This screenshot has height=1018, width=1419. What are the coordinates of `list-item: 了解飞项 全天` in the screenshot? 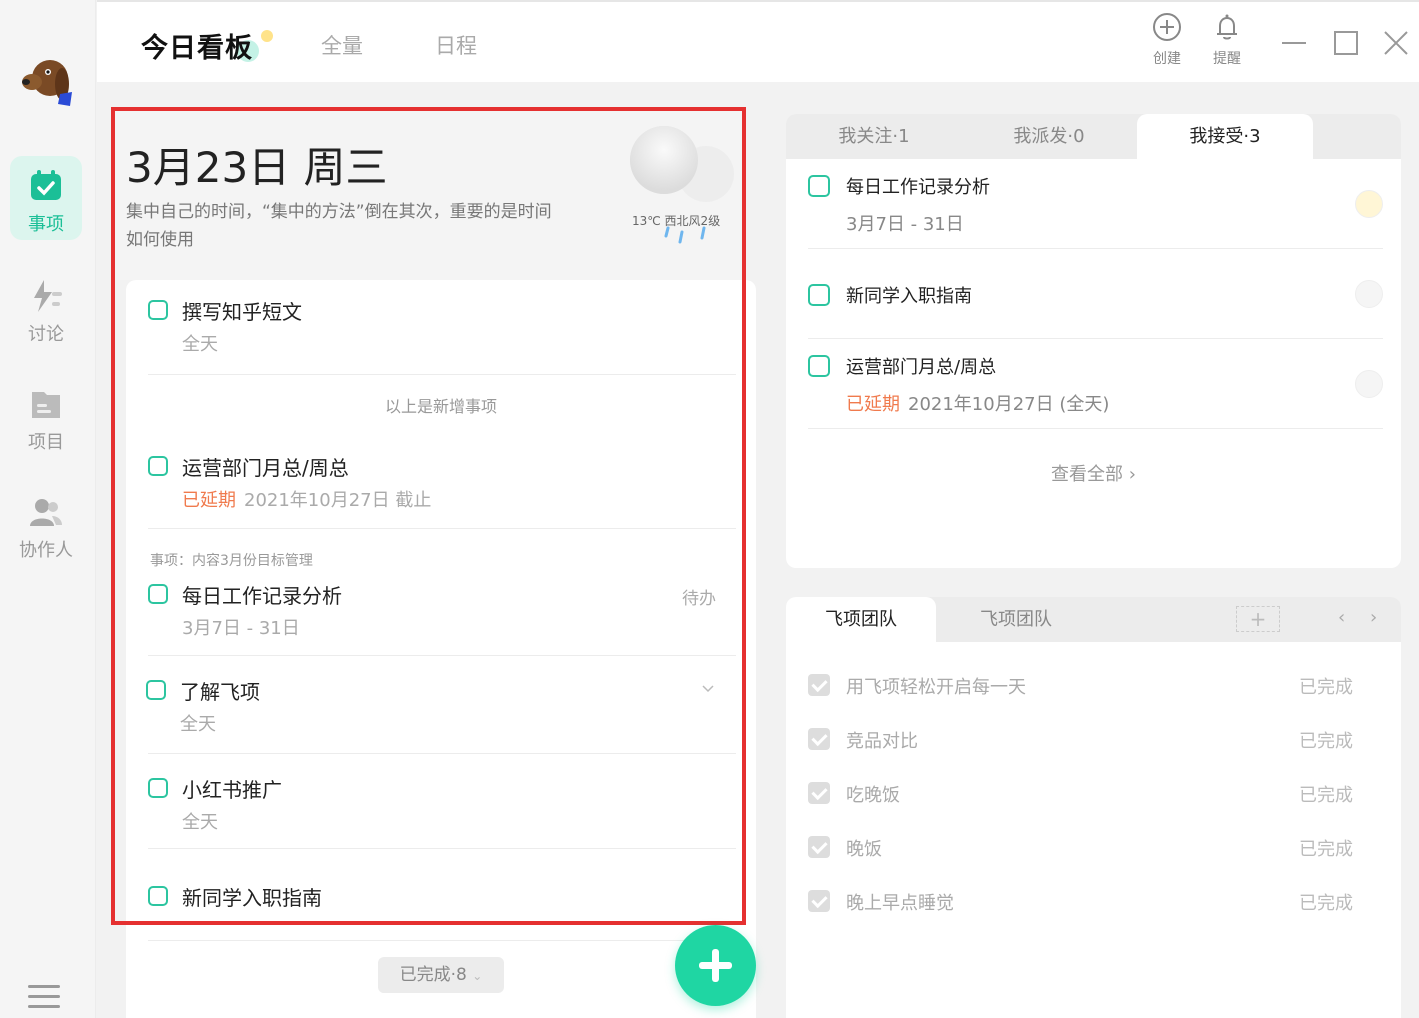 It's located at (440, 708).